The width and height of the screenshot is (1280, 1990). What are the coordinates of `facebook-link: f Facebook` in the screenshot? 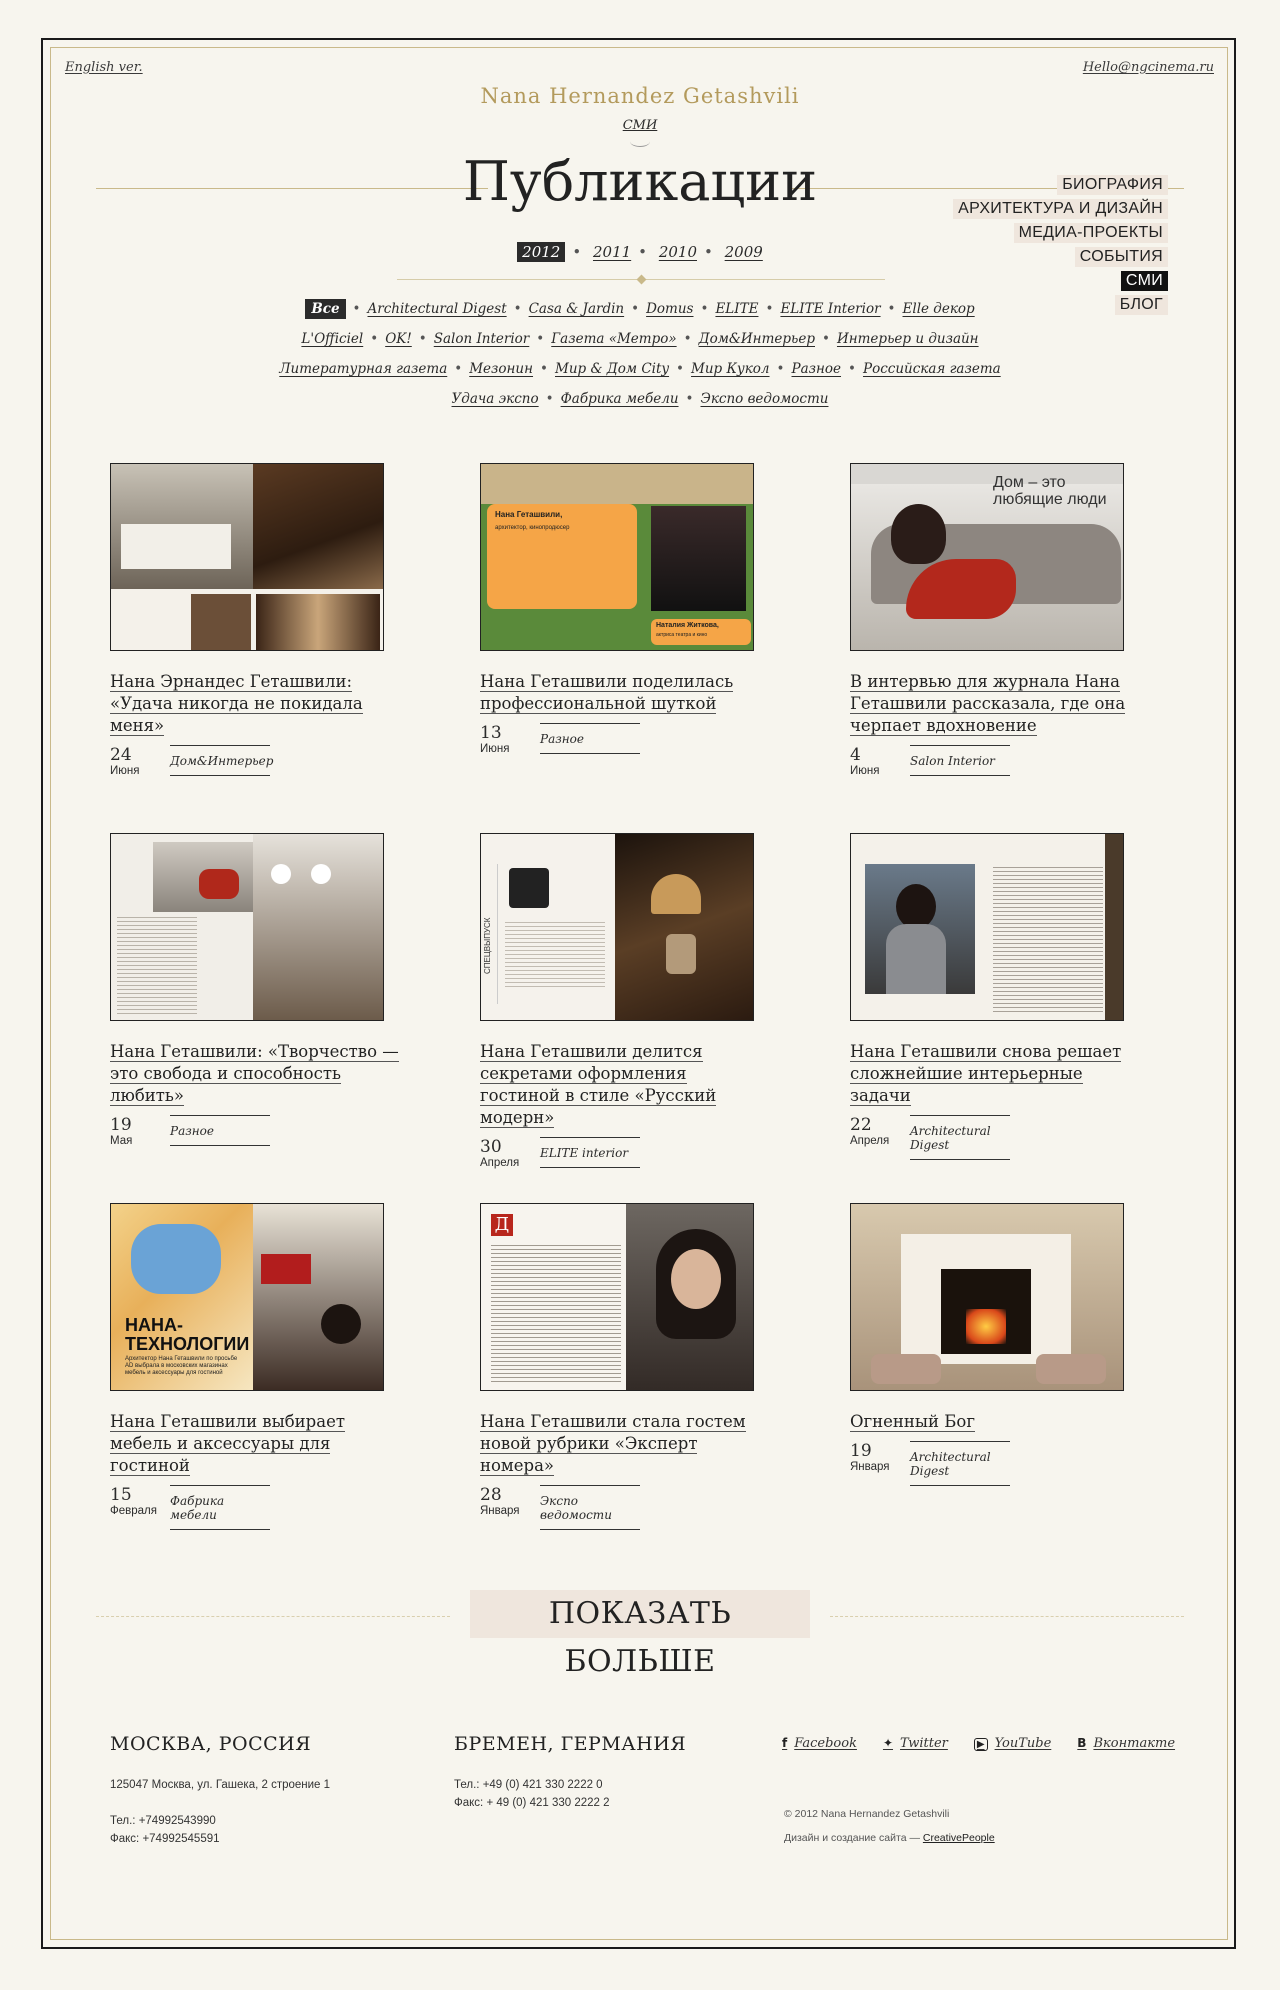 It's located at (819, 1743).